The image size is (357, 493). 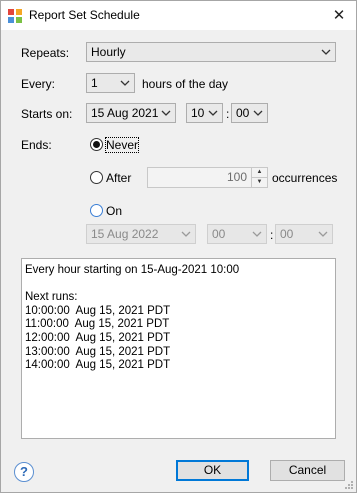 I want to click on next-run-item: 12:00:00 Aug 15, 2021 PDT, so click(x=98, y=337).